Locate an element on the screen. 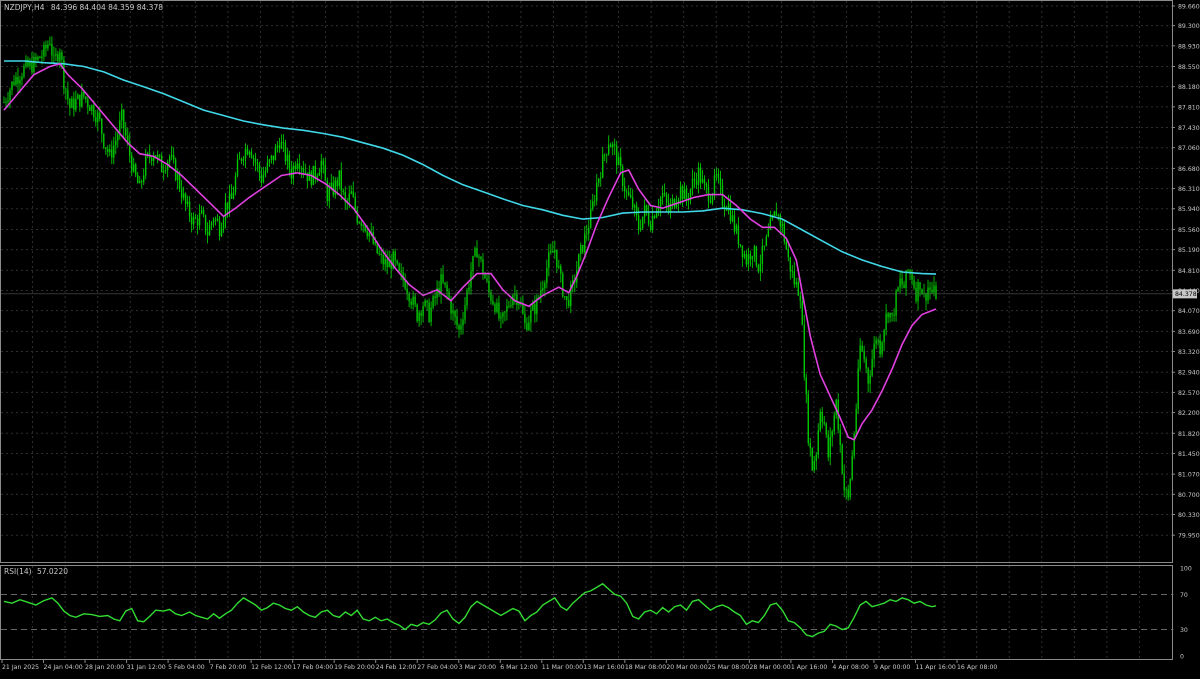 The image size is (1200, 679). time-tick-label: 3 Mar 20:00 is located at coordinates (477, 667).